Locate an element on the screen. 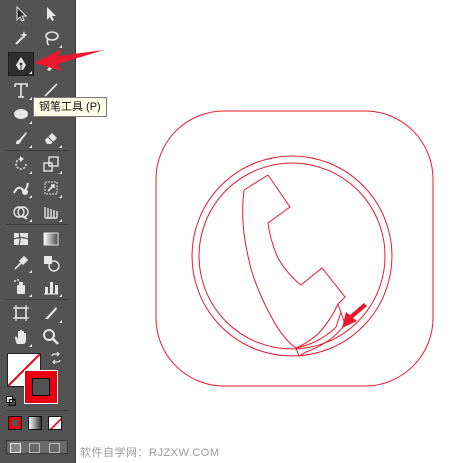 Image resolution: width=470 pixels, height=463 pixels. phone-handset-shape is located at coordinates (294, 261).